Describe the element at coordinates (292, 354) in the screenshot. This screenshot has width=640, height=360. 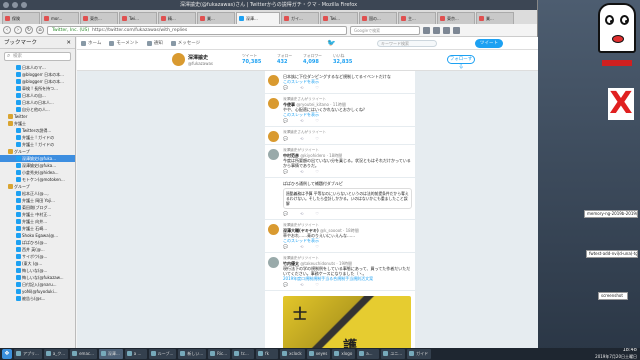
I see `taskbar-item: xclock` at that location.